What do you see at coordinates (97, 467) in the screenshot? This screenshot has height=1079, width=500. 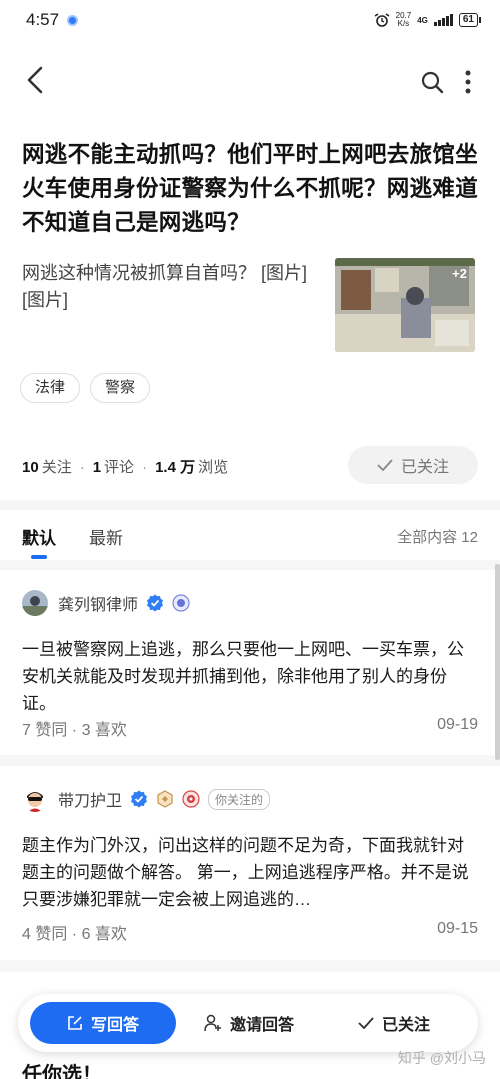 I see `comment-count: 1` at bounding box center [97, 467].